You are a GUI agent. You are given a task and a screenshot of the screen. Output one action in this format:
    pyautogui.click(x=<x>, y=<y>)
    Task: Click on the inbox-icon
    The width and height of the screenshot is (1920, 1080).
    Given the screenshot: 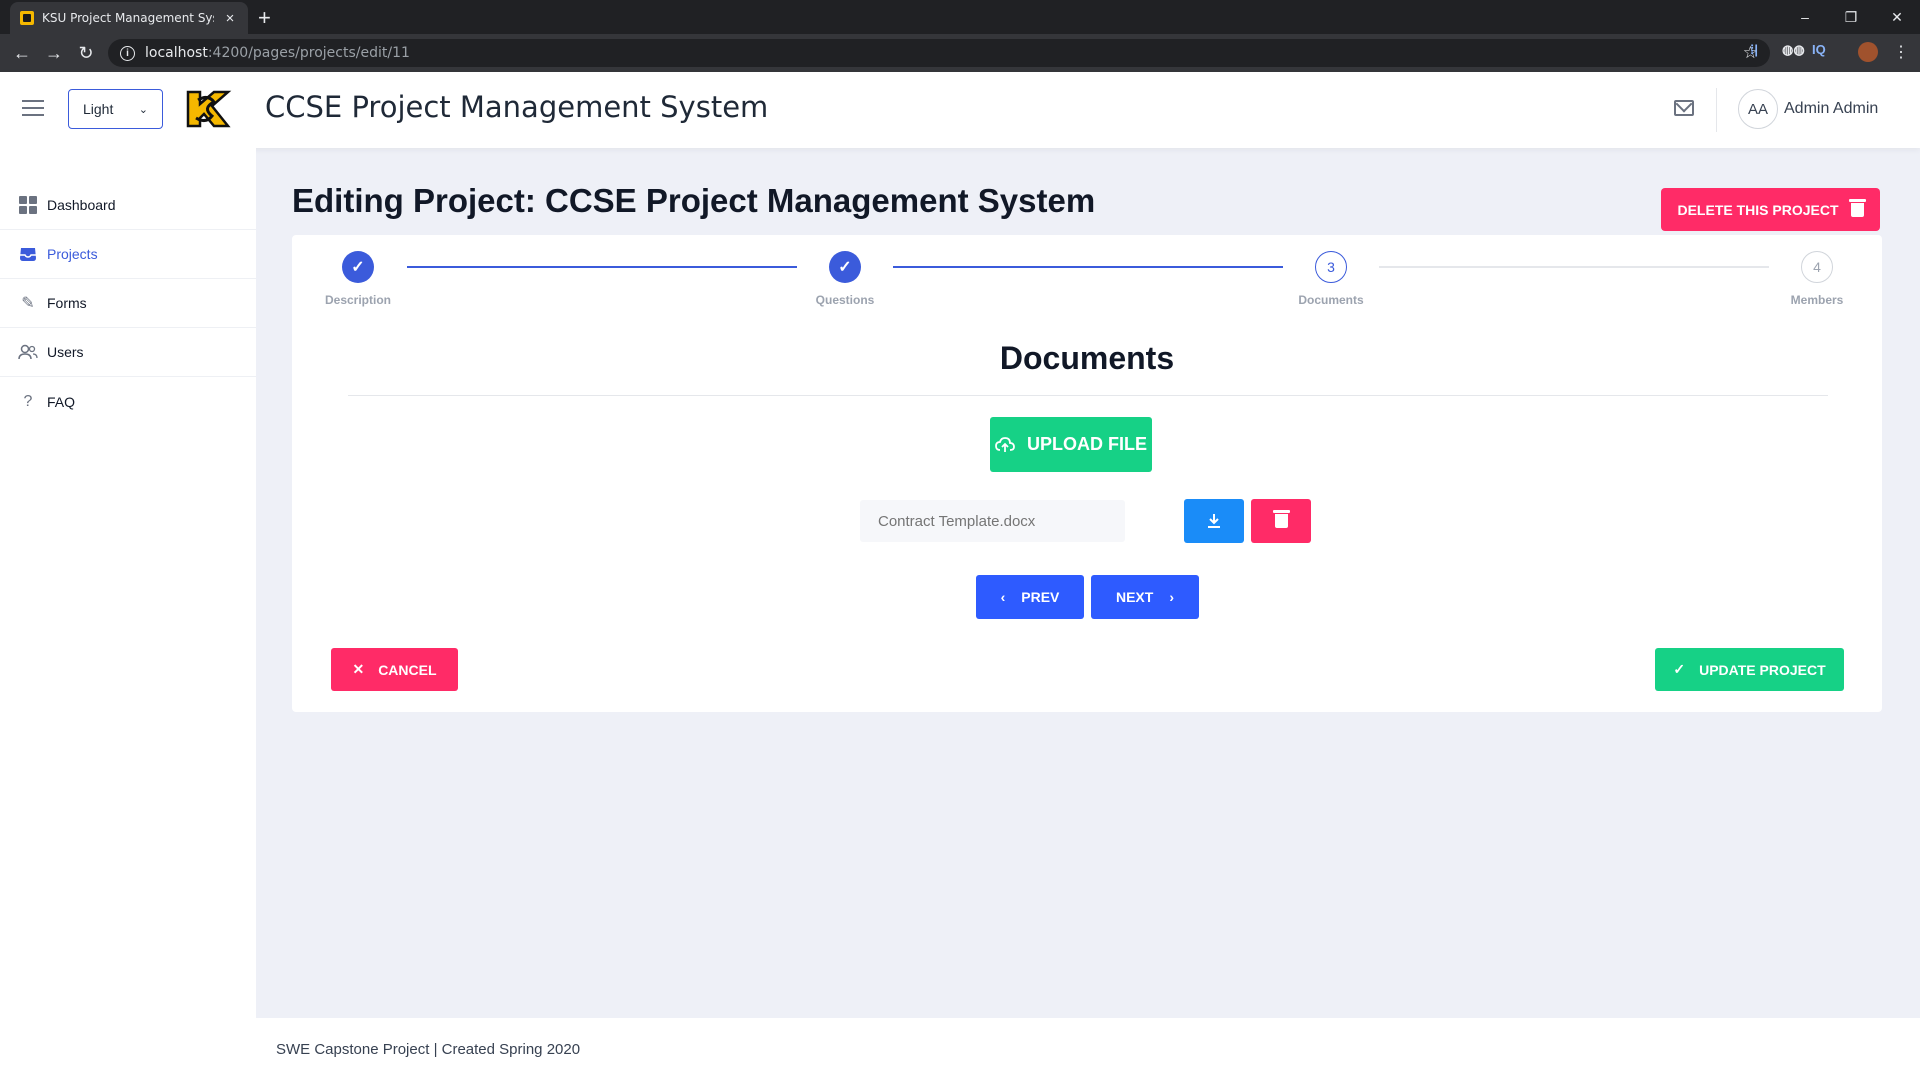 What is the action you would take?
    pyautogui.click(x=28, y=254)
    